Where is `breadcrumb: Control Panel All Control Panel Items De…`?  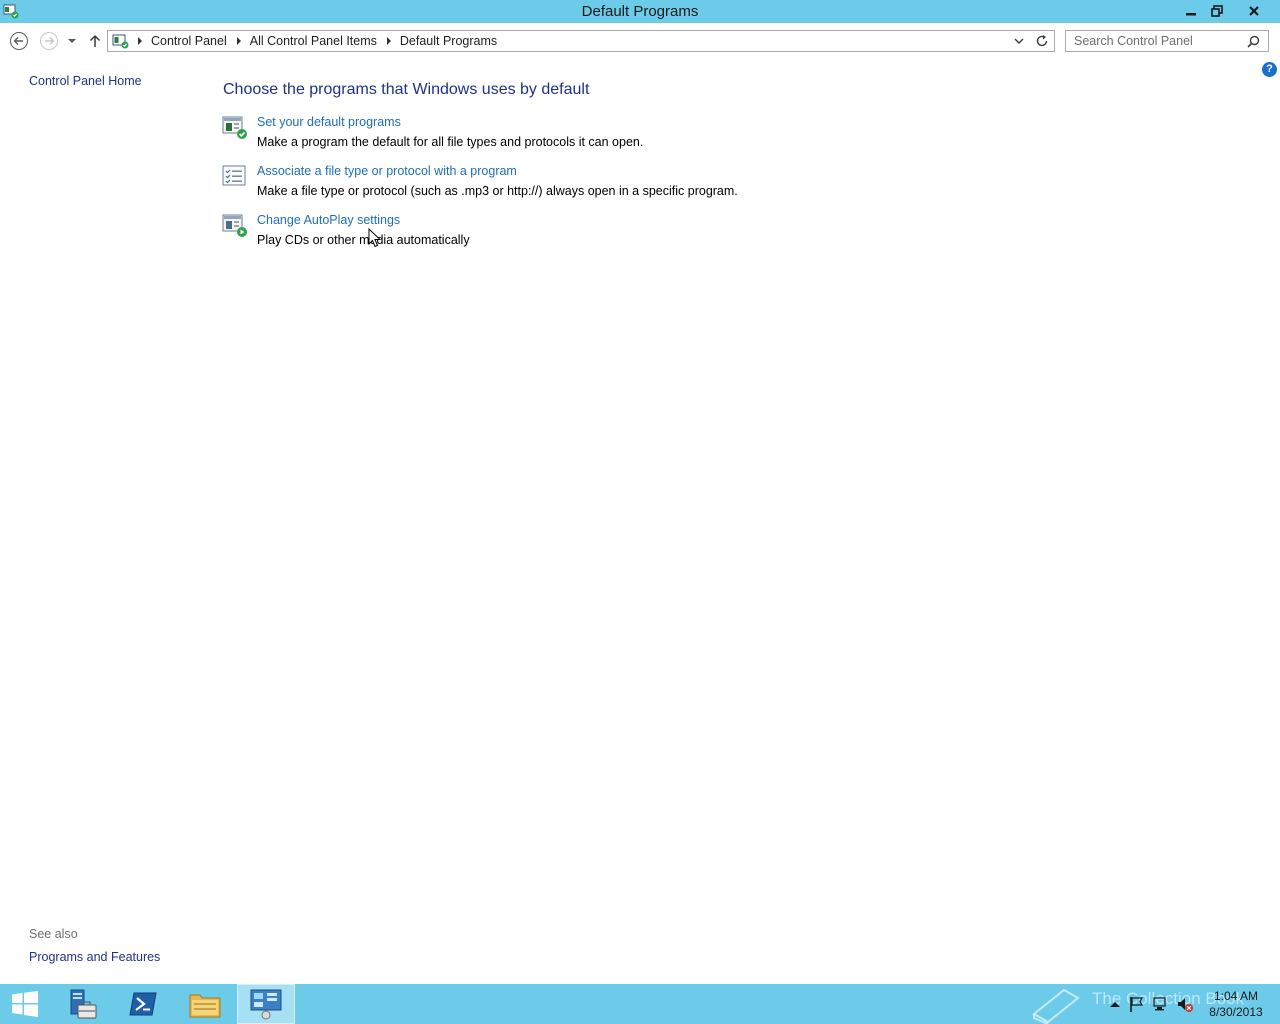
breadcrumb: Control Panel All Control Panel Items De… is located at coordinates (317, 41).